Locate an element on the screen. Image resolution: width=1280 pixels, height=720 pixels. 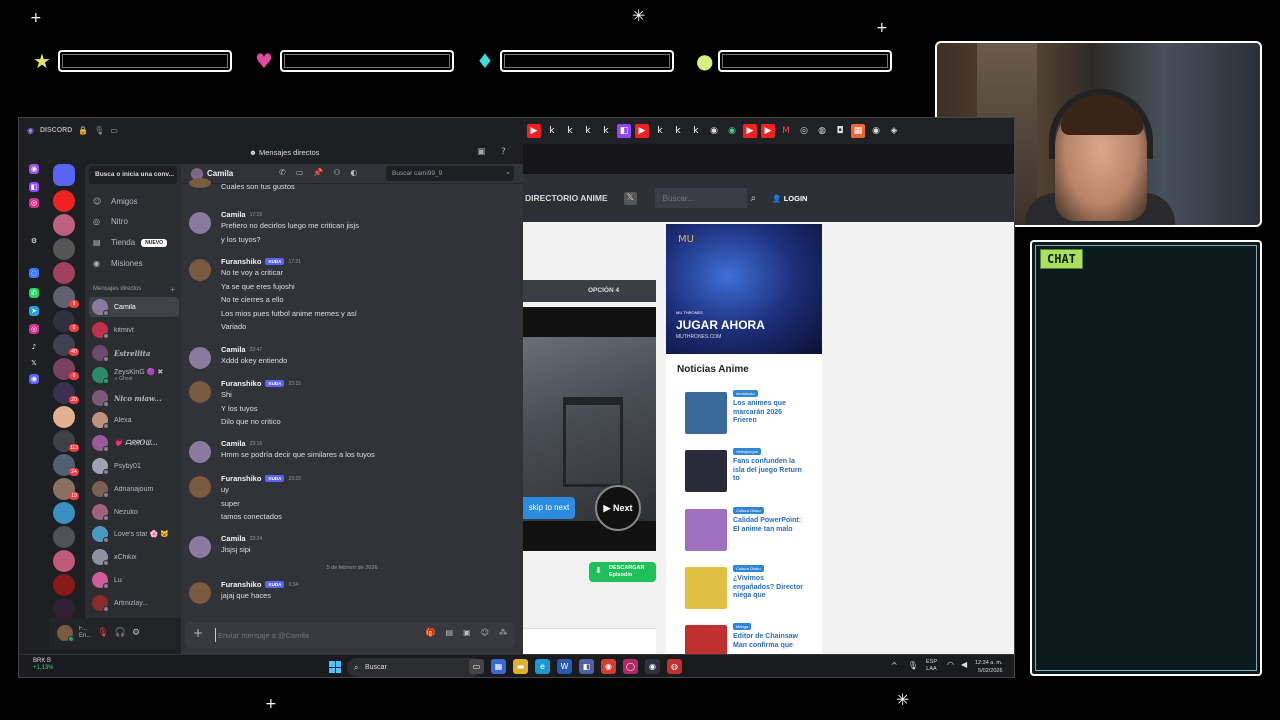
help-icon: ? is located at coordinates (503, 152).